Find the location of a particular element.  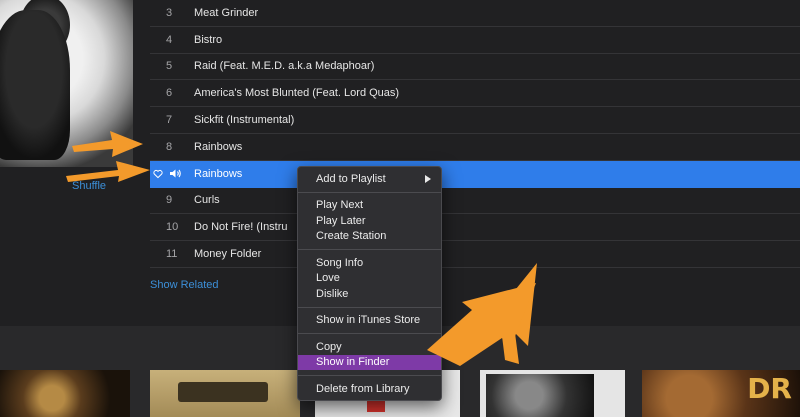

menu-item-label: Copy is located at coordinates (329, 346).